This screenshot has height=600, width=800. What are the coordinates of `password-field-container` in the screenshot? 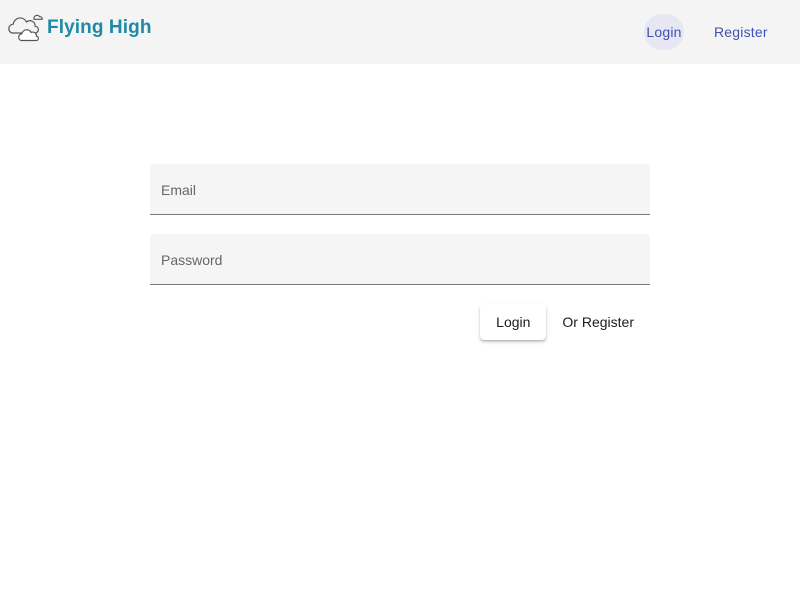 It's located at (400, 259).